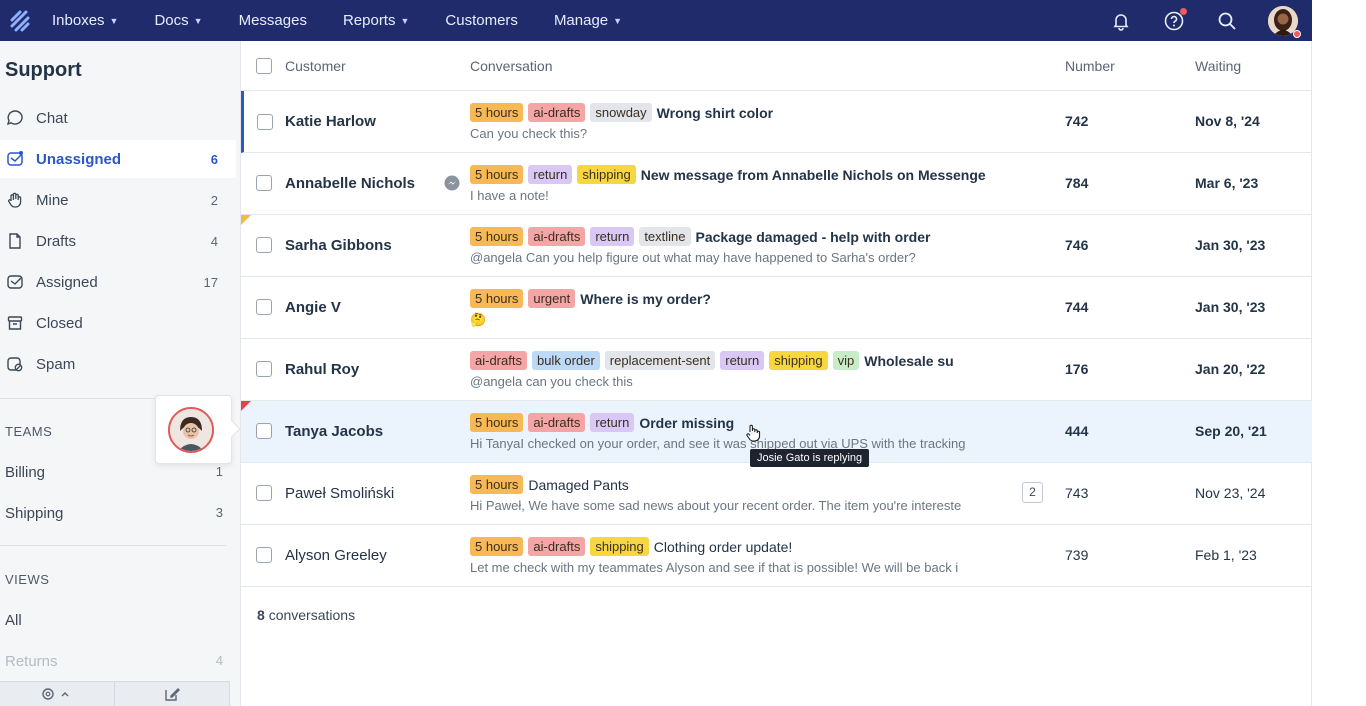 The width and height of the screenshot is (1366, 706). I want to click on compose-button, so click(172, 694).